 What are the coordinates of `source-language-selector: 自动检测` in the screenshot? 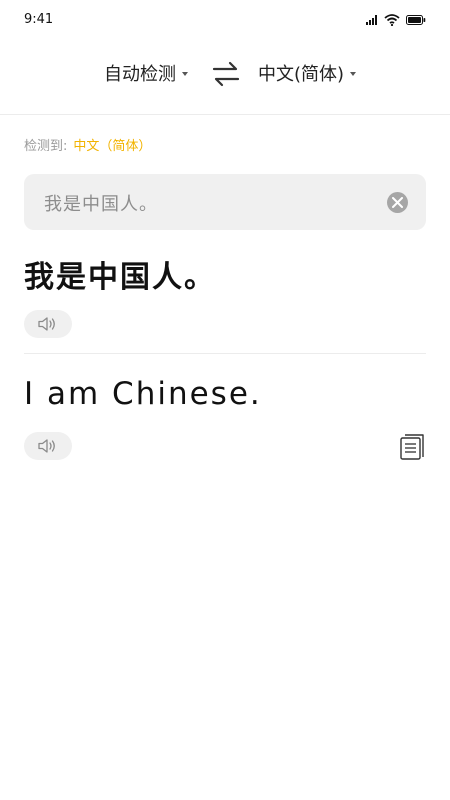 It's located at (146, 73).